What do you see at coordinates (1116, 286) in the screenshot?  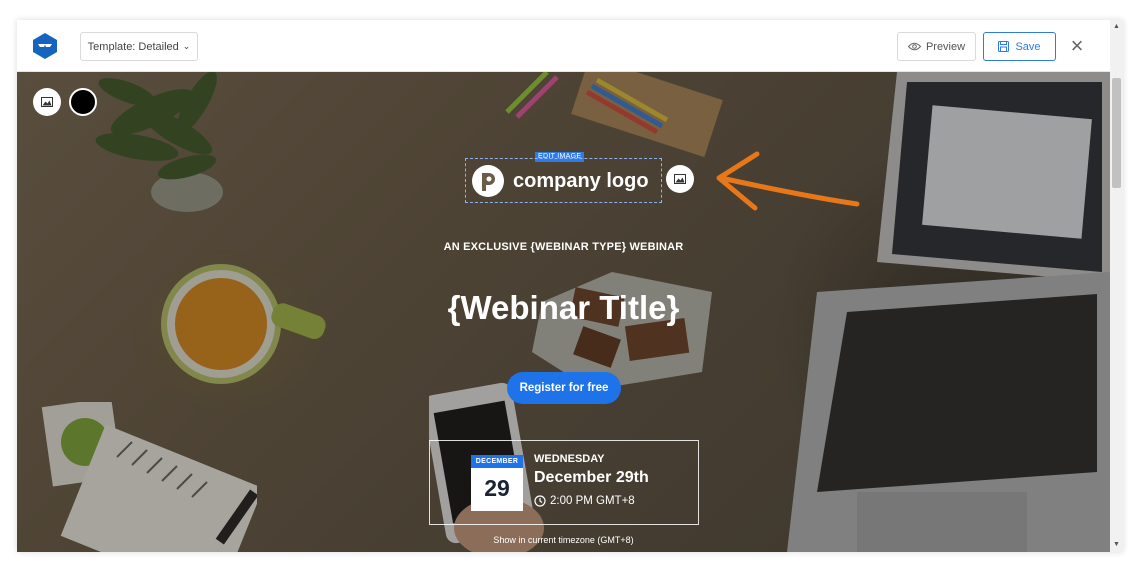 I see `vertical-scrollbar: ▲ ▼` at bounding box center [1116, 286].